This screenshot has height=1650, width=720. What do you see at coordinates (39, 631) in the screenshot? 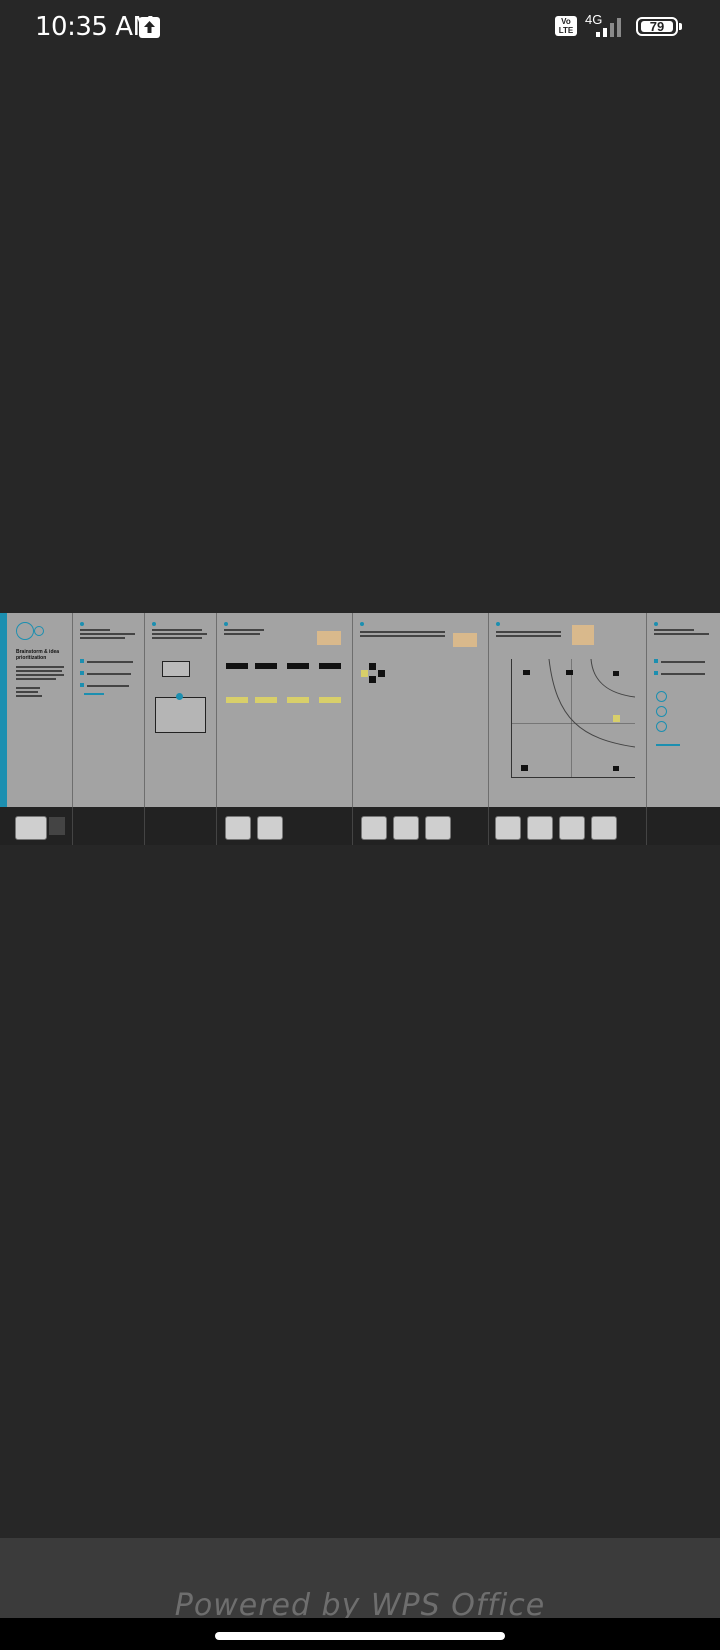
I see `decor-circle` at bounding box center [39, 631].